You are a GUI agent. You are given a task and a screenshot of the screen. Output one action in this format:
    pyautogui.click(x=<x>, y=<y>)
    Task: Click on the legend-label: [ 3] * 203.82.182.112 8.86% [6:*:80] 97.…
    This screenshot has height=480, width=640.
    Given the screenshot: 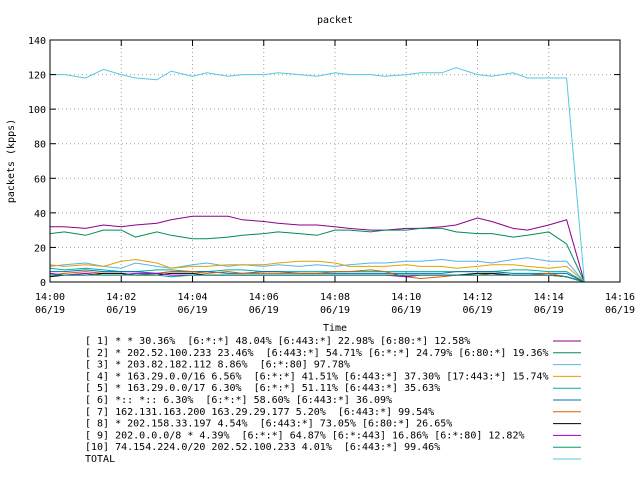 What is the action you would take?
    pyautogui.click(x=217, y=365)
    